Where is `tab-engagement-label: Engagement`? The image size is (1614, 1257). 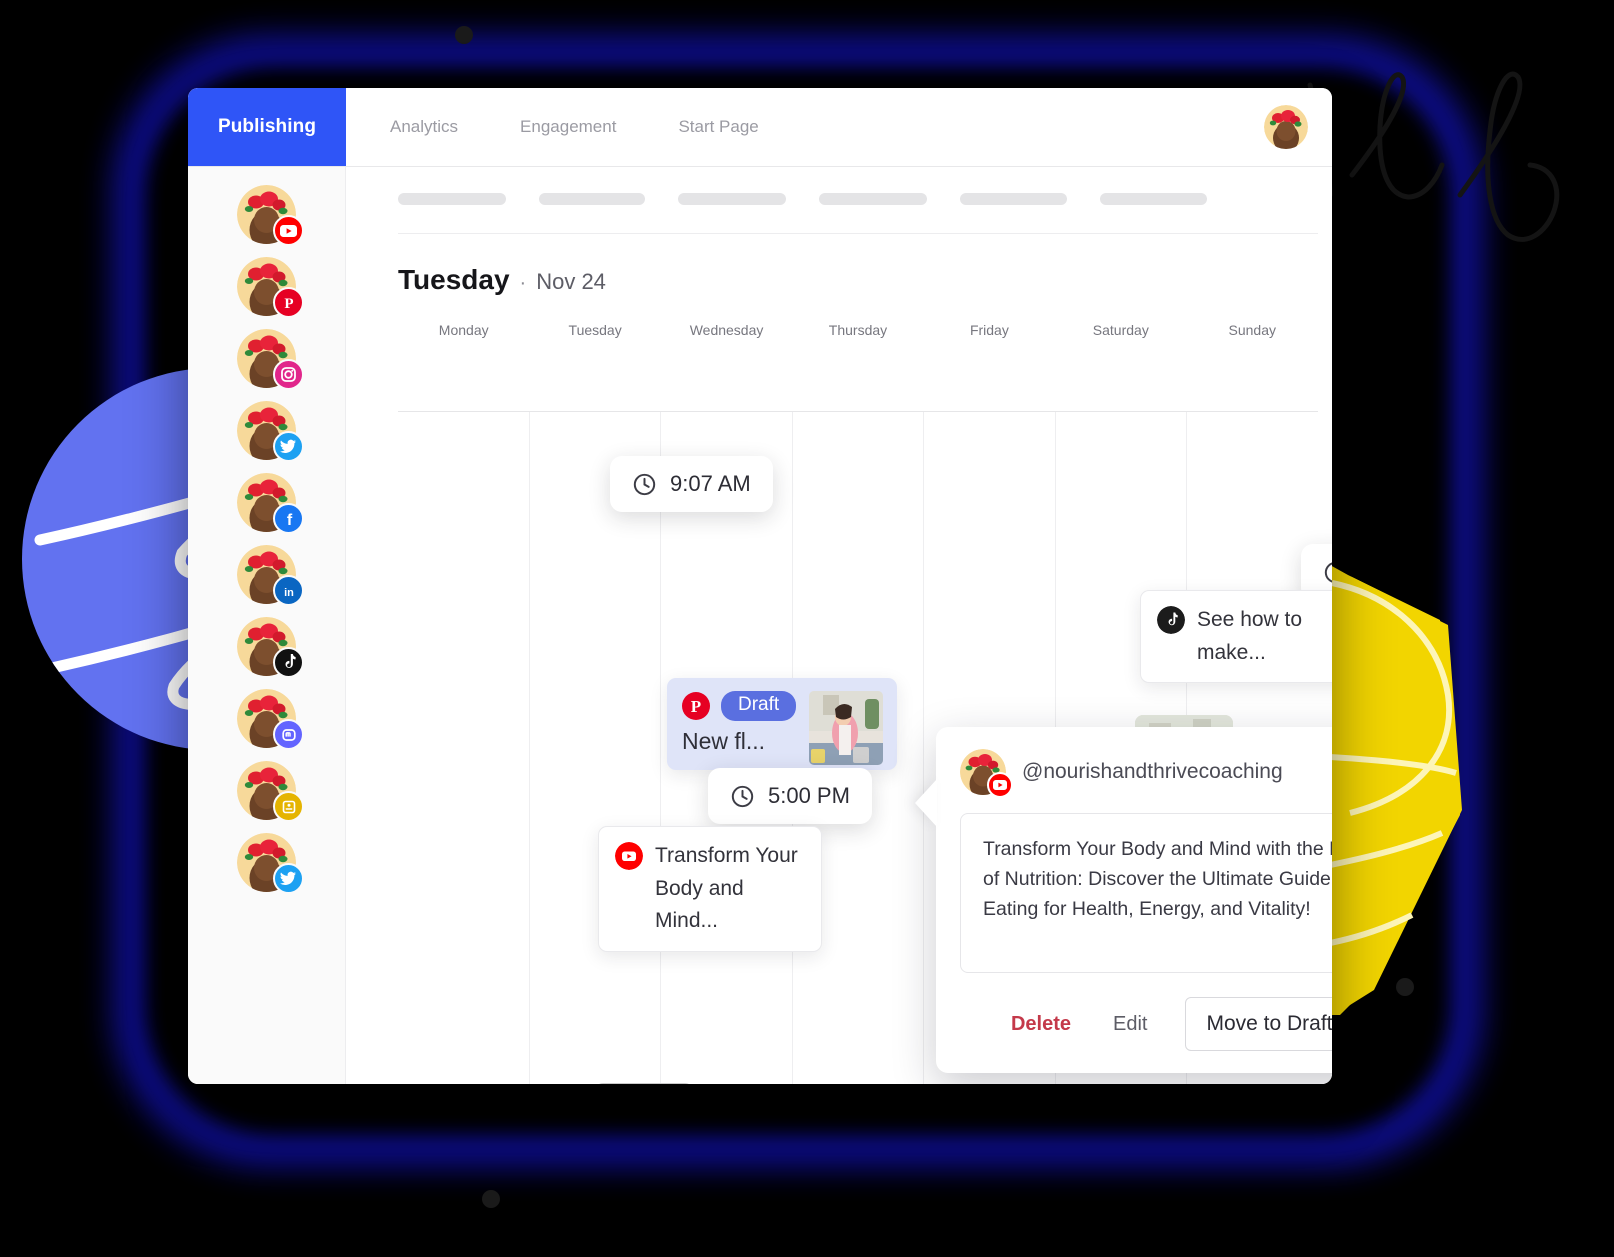 tab-engagement-label: Engagement is located at coordinates (568, 126).